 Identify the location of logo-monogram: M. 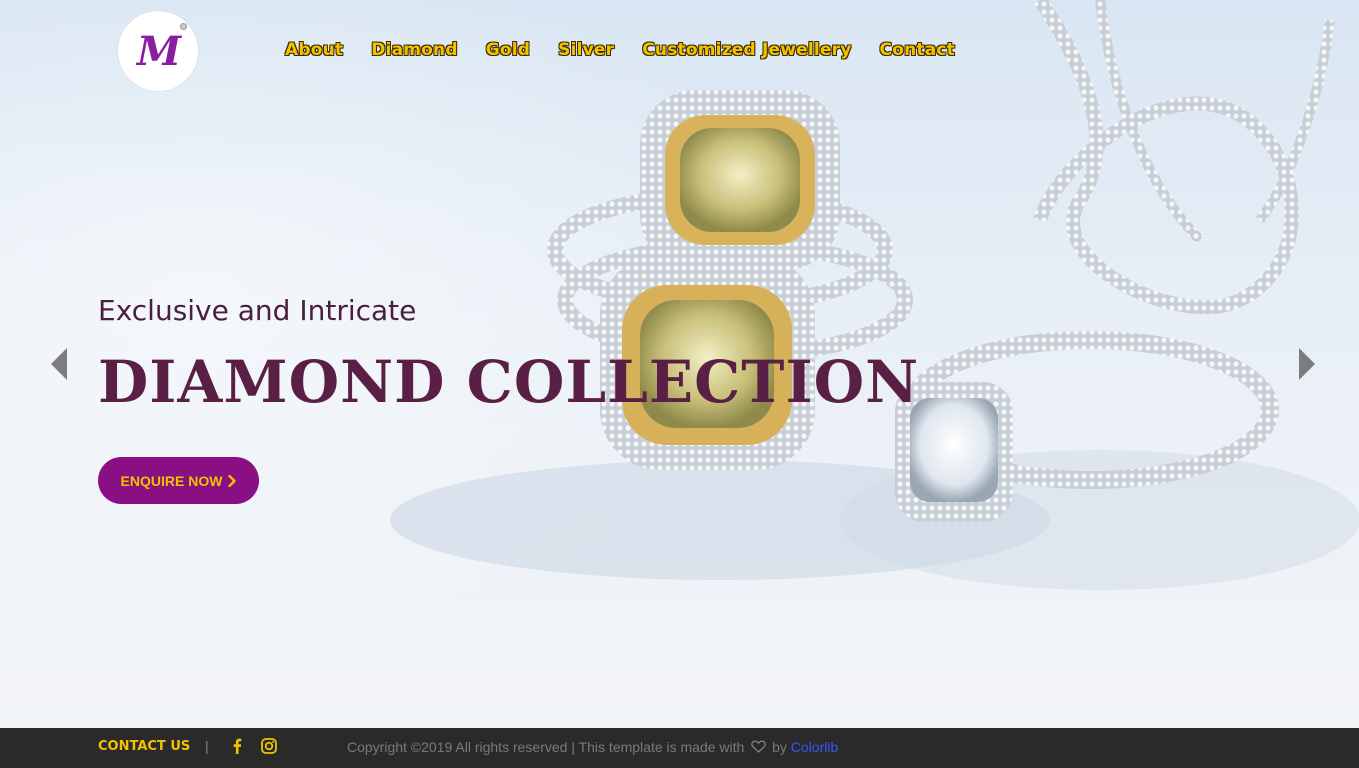
(158, 51).